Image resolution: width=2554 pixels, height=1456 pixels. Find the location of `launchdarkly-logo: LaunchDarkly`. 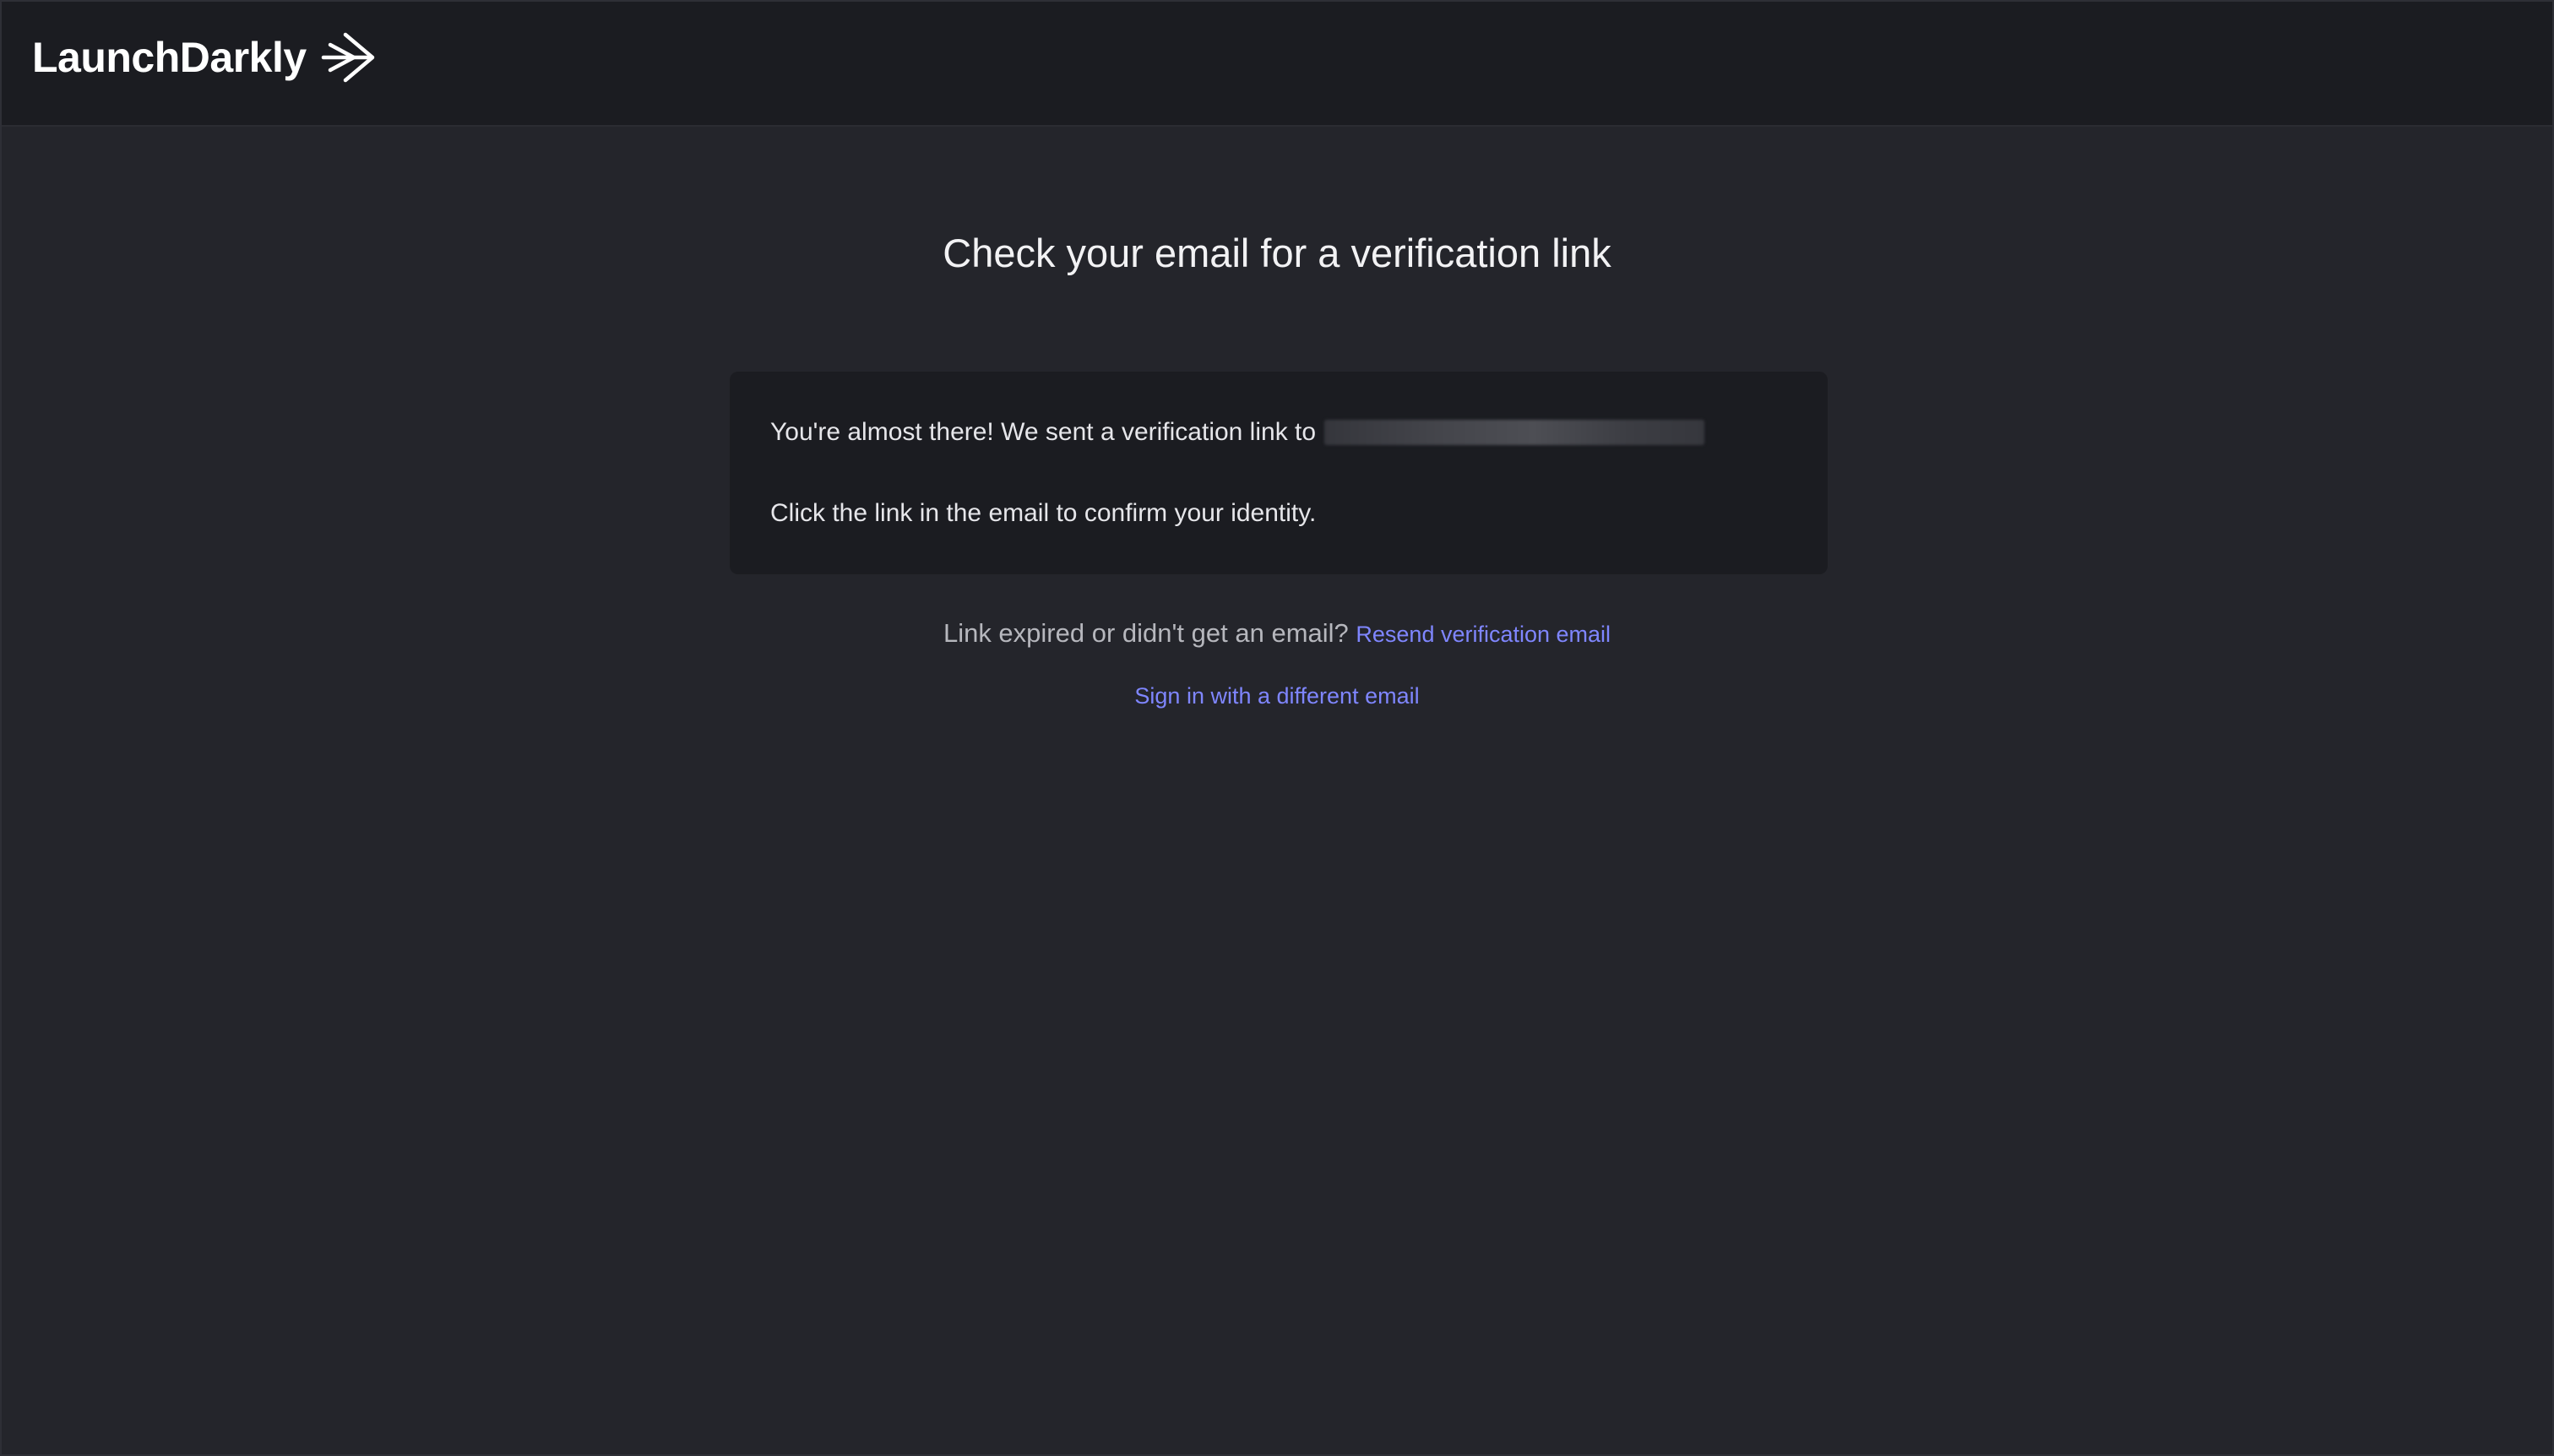

launchdarkly-logo: LaunchDarkly is located at coordinates (204, 57).